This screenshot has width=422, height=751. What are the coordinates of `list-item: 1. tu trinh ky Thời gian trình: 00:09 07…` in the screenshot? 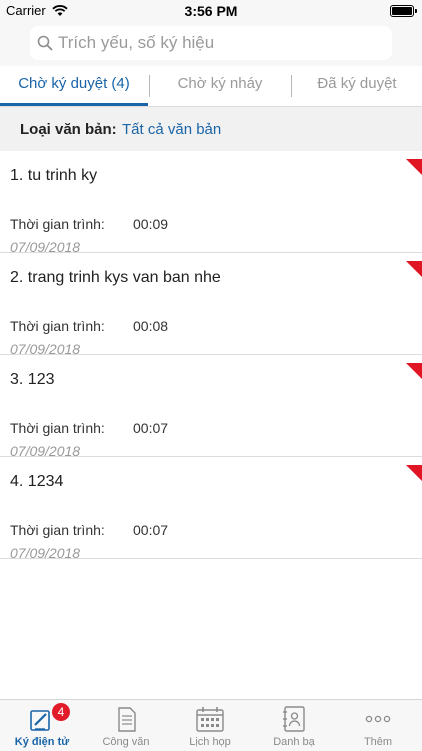 It's located at (211, 203).